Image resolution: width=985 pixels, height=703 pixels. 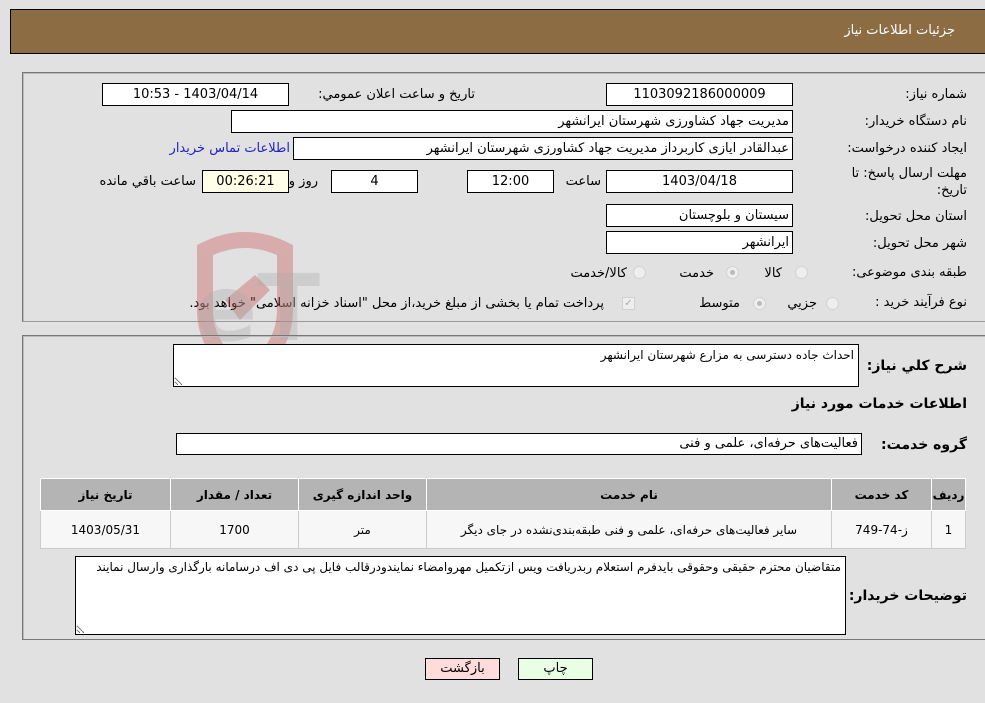 I want to click on category-option-service: خدمت, so click(x=696, y=273).